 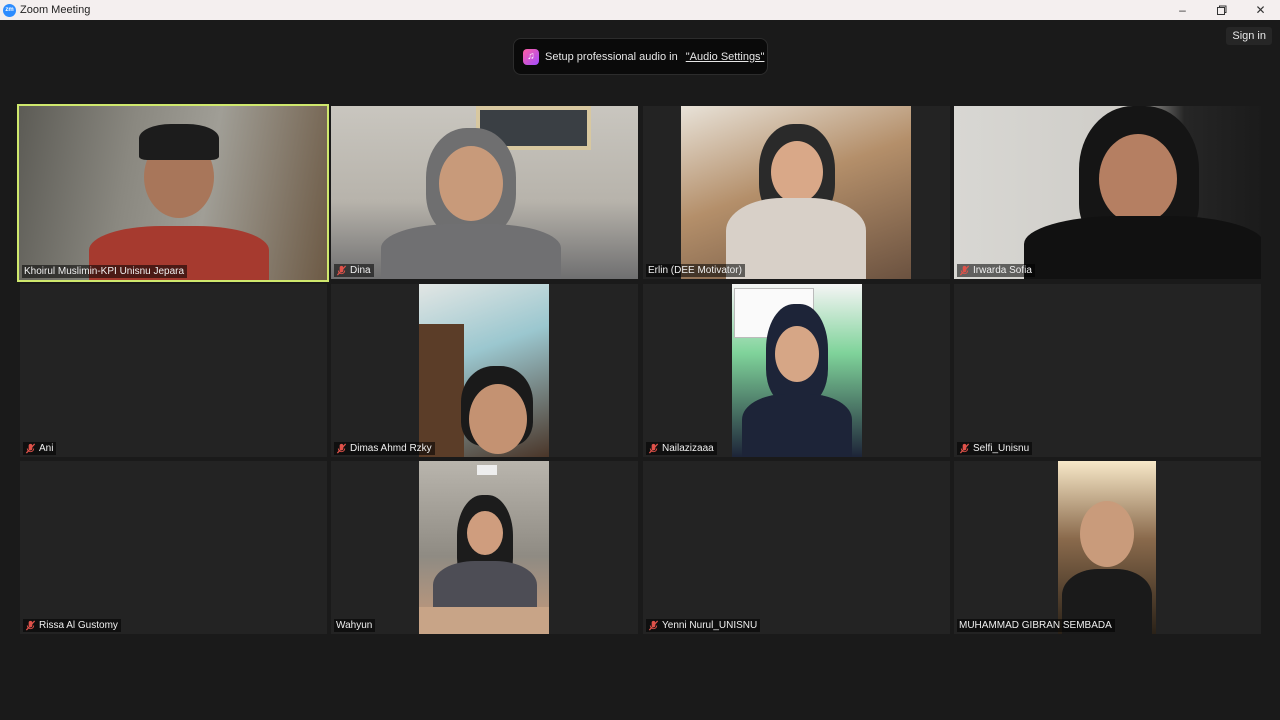 What do you see at coordinates (173, 547) in the screenshot?
I see `participant-tile: Rissa Al Gustomy` at bounding box center [173, 547].